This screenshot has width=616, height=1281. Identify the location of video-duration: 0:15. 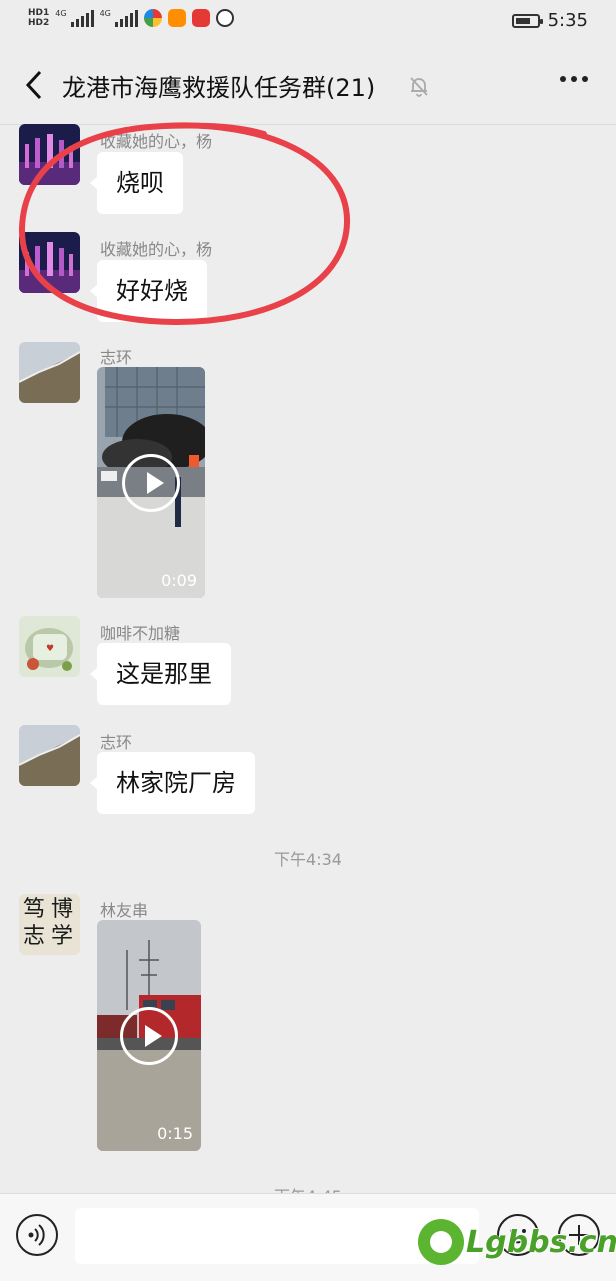
(175, 1133).